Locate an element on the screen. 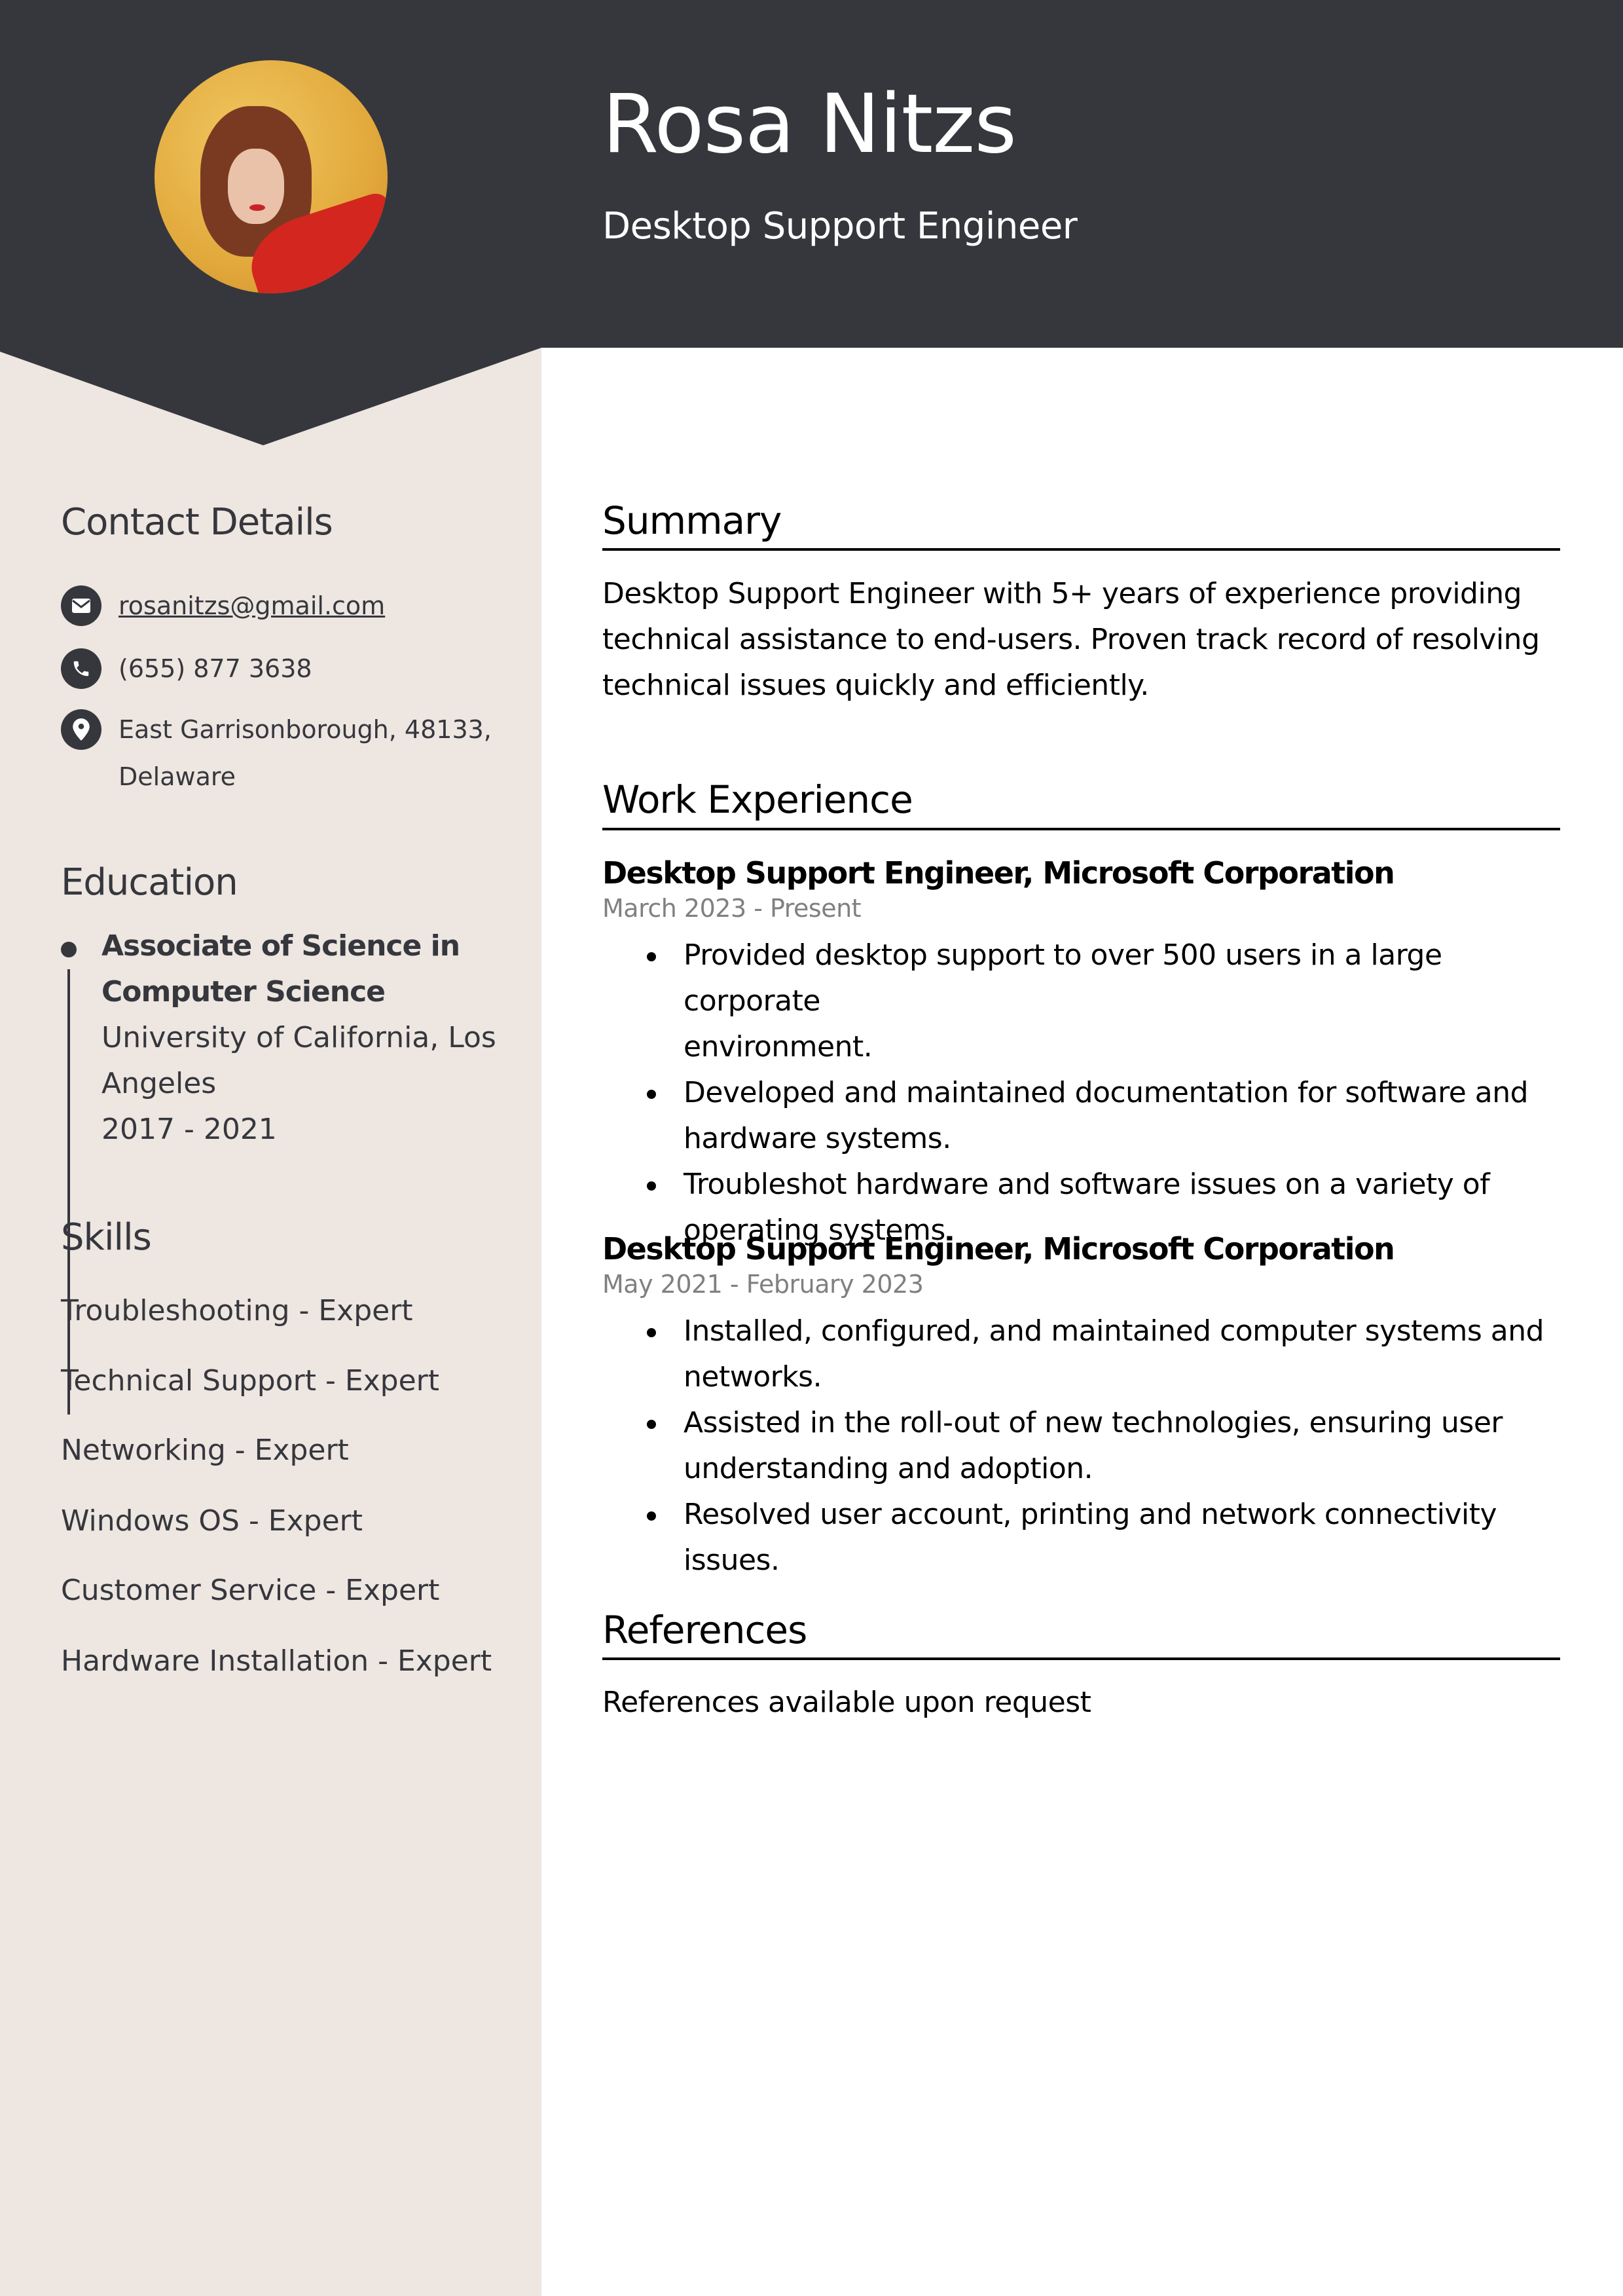  degree-line-2: Computer Science is located at coordinates (243, 992).